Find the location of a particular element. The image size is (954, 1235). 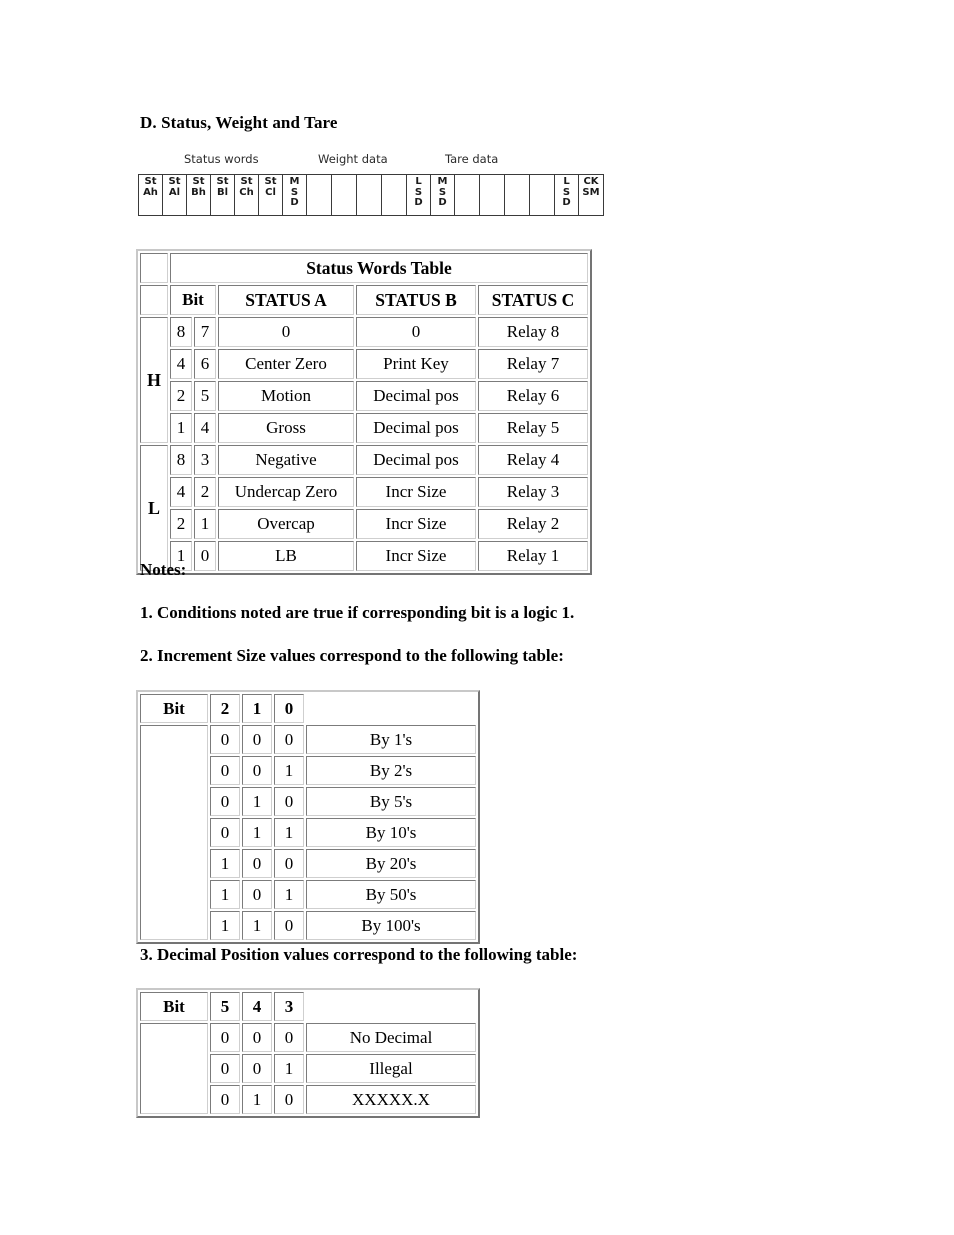

description-cell: By 2's is located at coordinates (391, 770).